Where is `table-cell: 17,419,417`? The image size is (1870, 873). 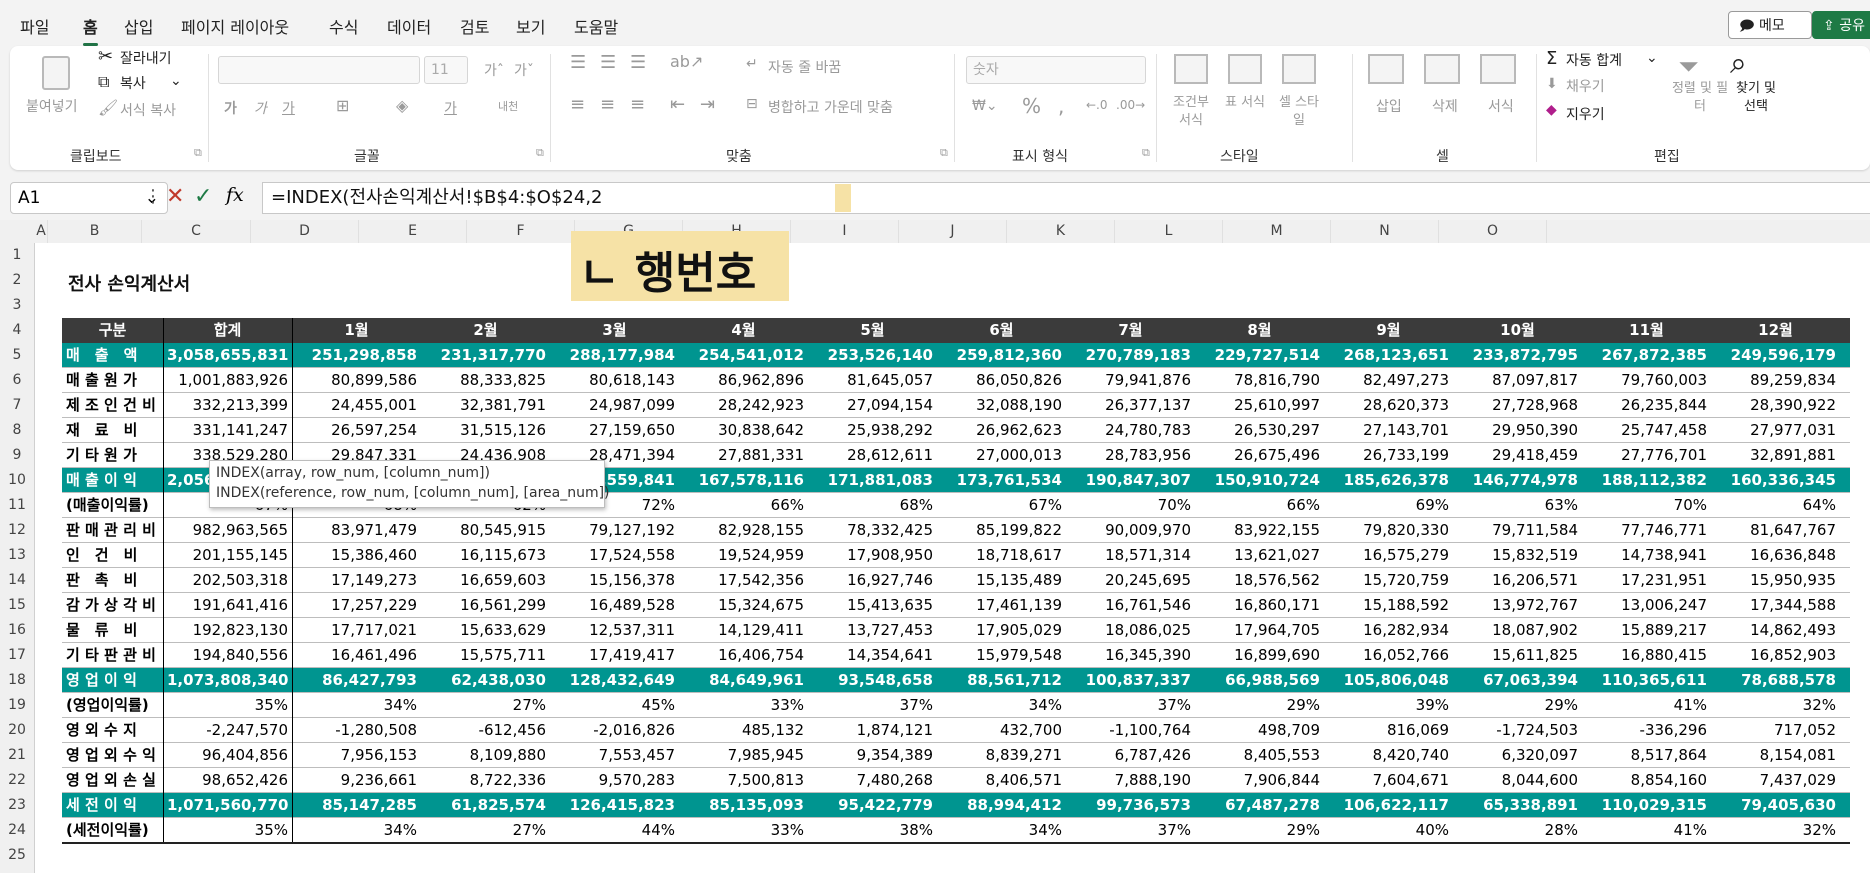
table-cell: 17,419,417 is located at coordinates (614, 655).